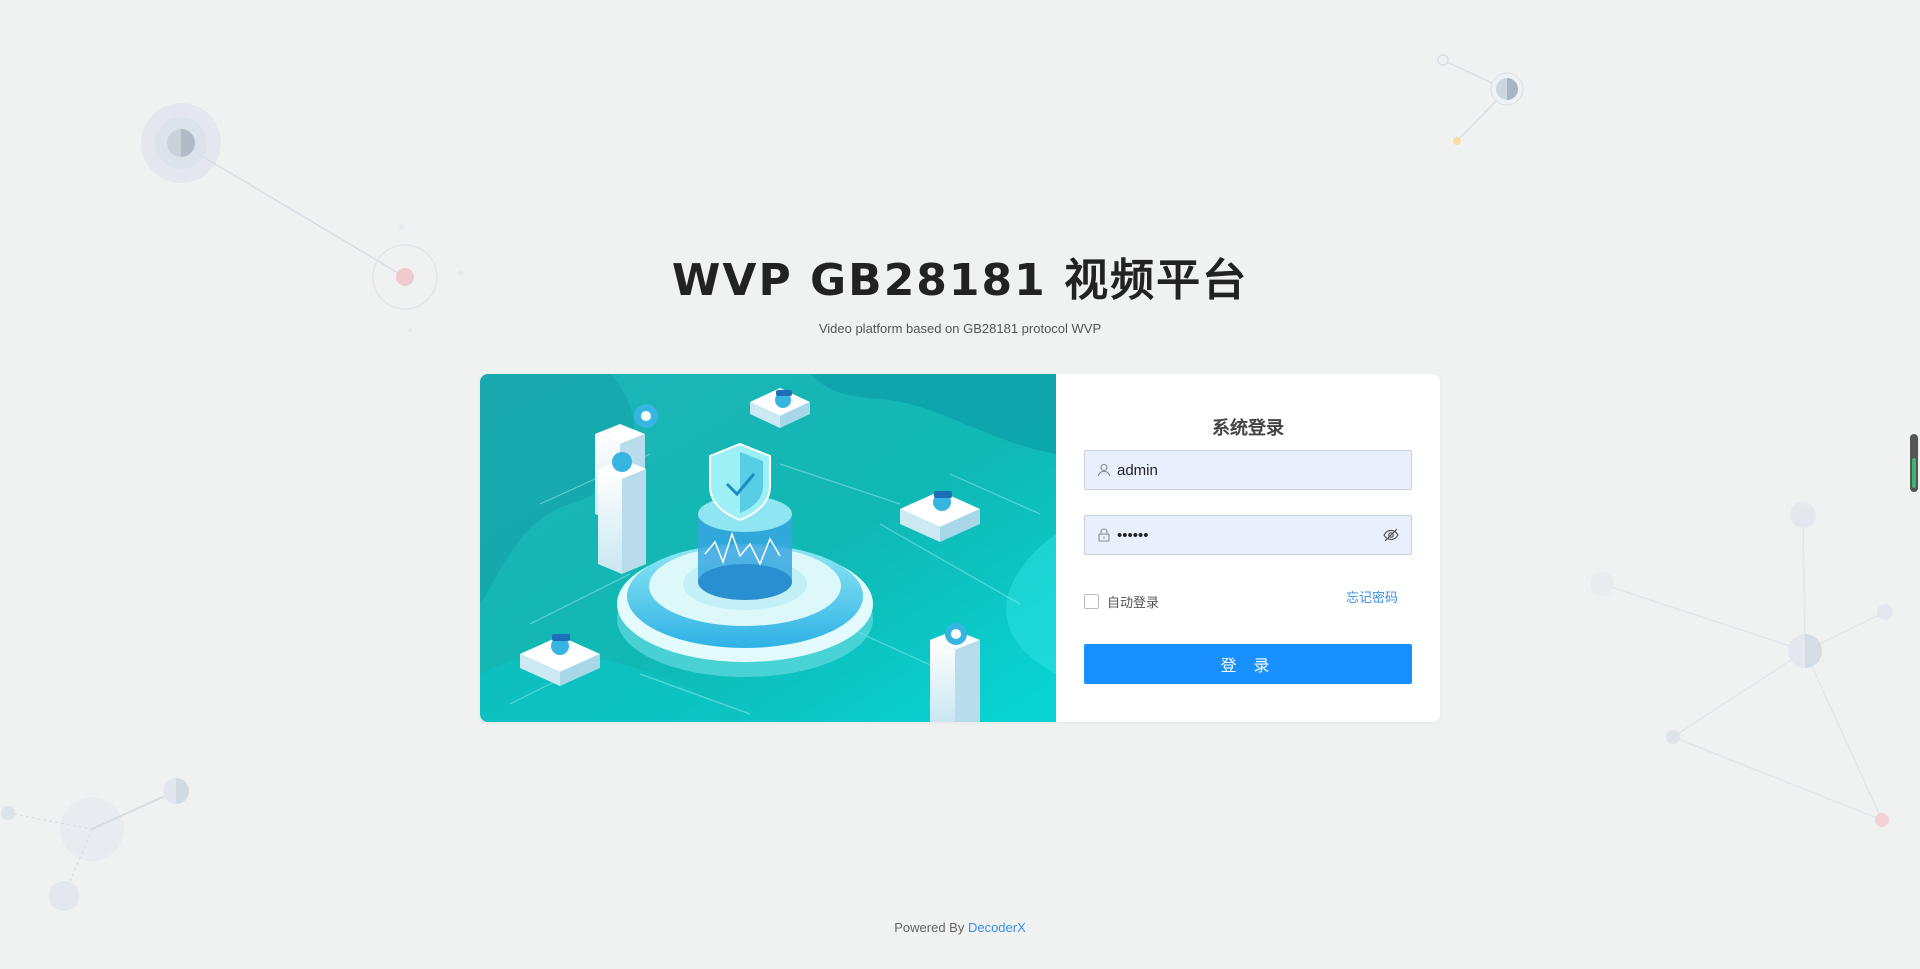 The height and width of the screenshot is (969, 1920). What do you see at coordinates (1248, 664) in the screenshot?
I see `login-button: 登 录` at bounding box center [1248, 664].